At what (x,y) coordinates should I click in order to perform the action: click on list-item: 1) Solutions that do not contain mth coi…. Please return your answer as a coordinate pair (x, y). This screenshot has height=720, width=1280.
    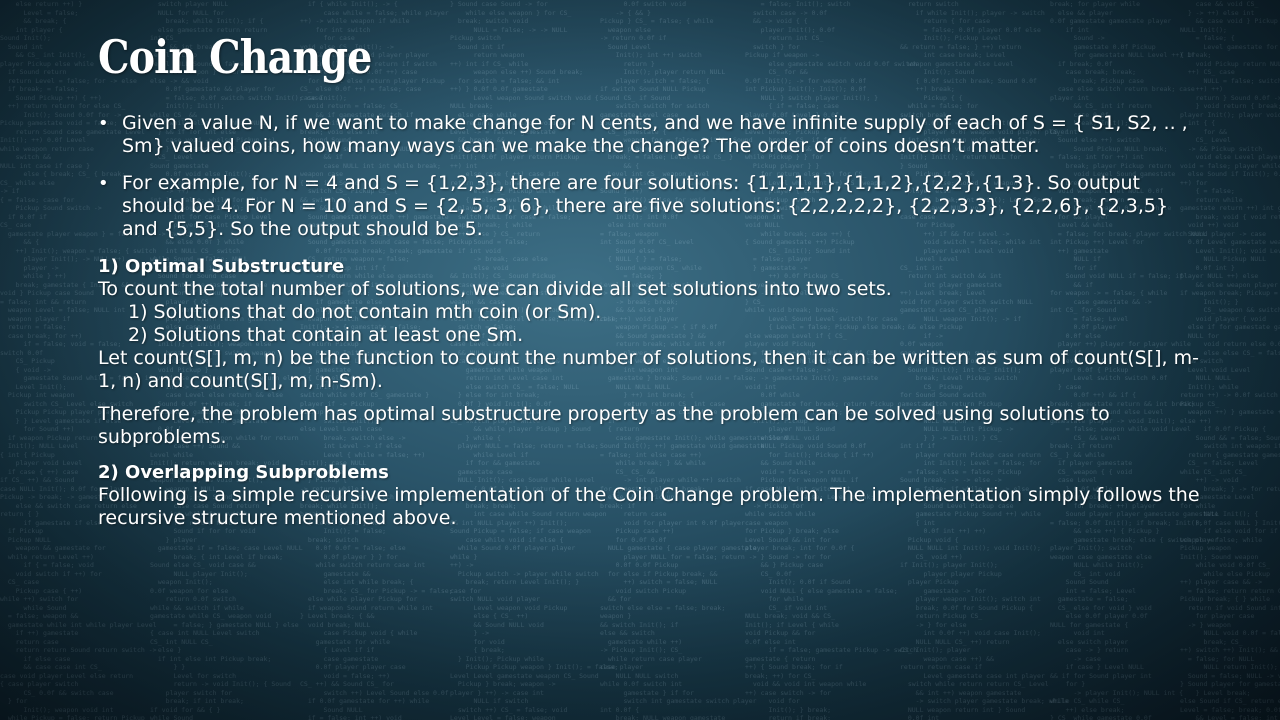
    Looking at the image, I should click on (365, 312).